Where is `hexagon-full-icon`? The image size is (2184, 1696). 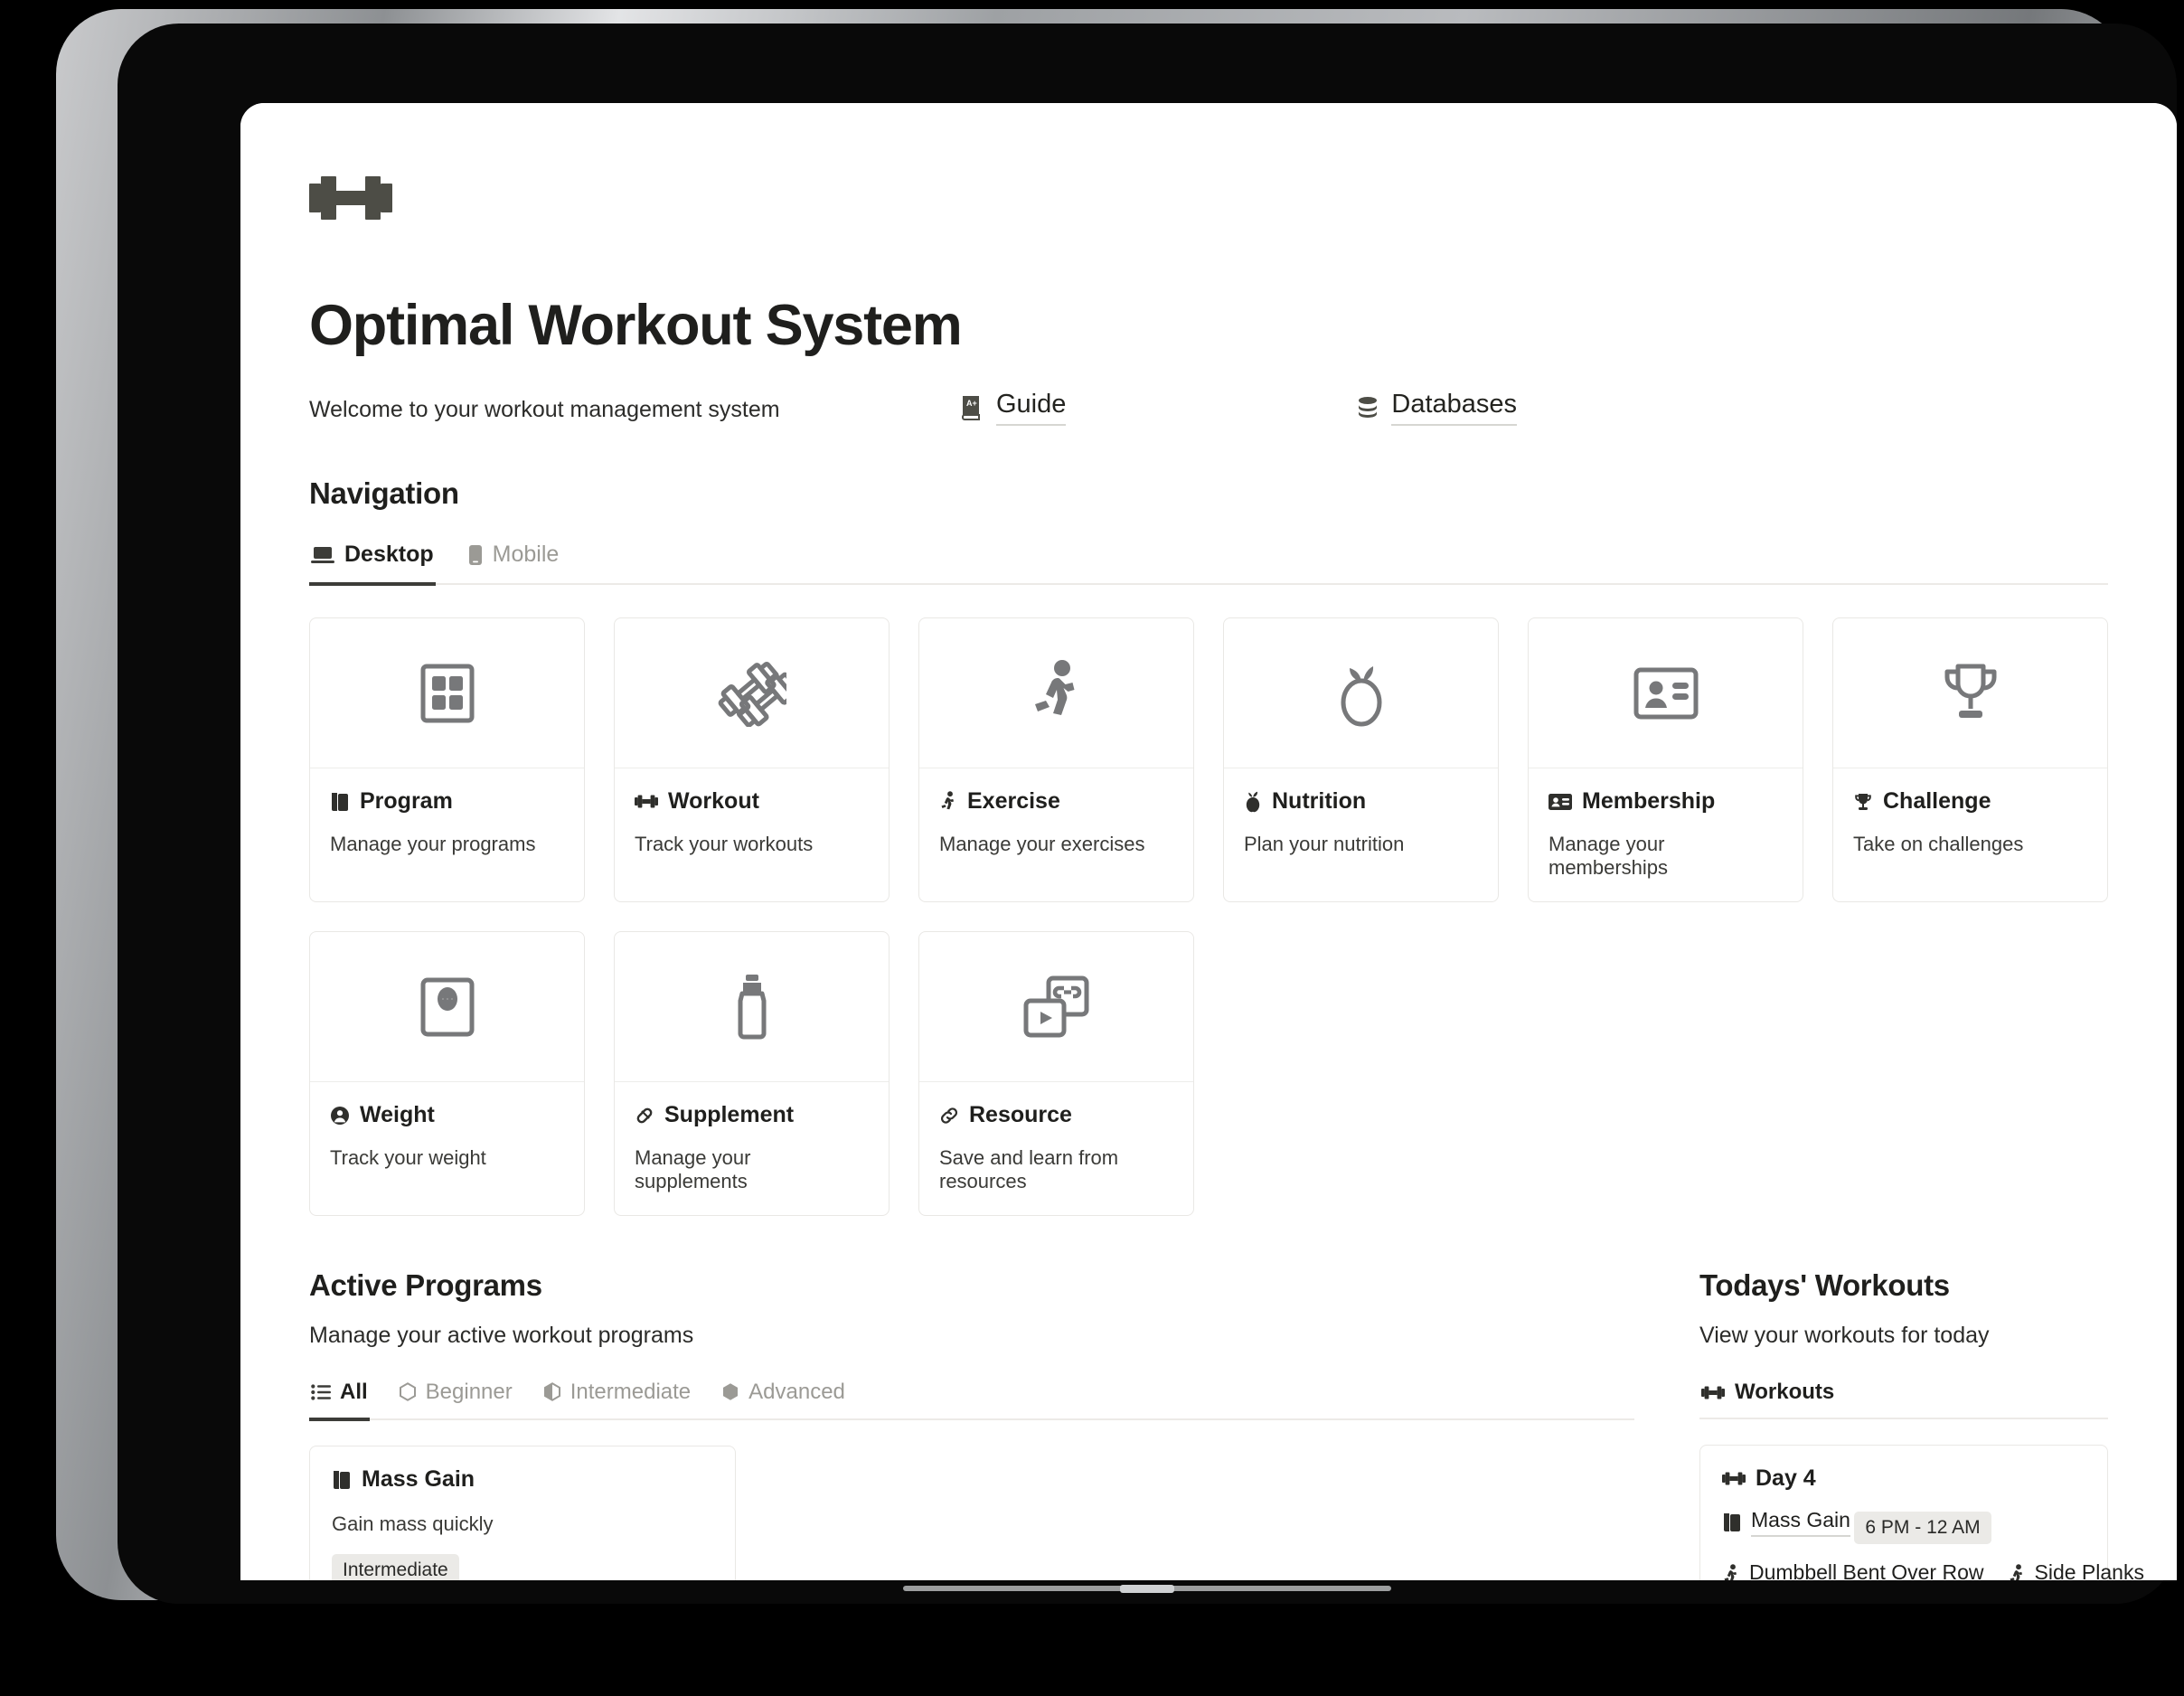
hexagon-full-icon is located at coordinates (730, 1392).